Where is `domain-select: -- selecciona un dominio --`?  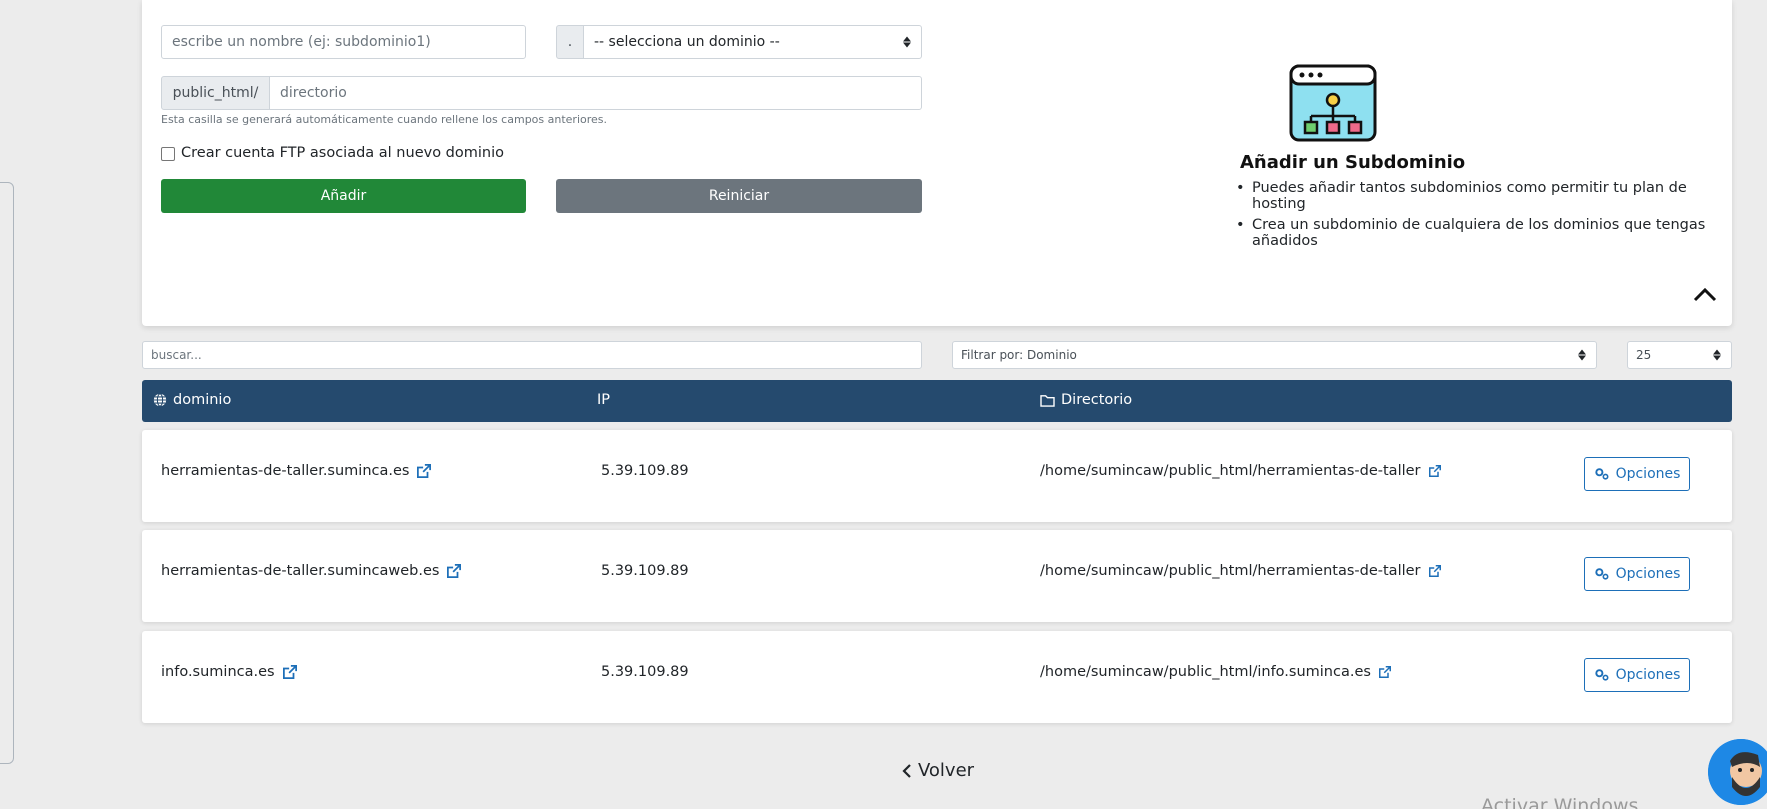 domain-select: -- selecciona un dominio -- is located at coordinates (752, 42).